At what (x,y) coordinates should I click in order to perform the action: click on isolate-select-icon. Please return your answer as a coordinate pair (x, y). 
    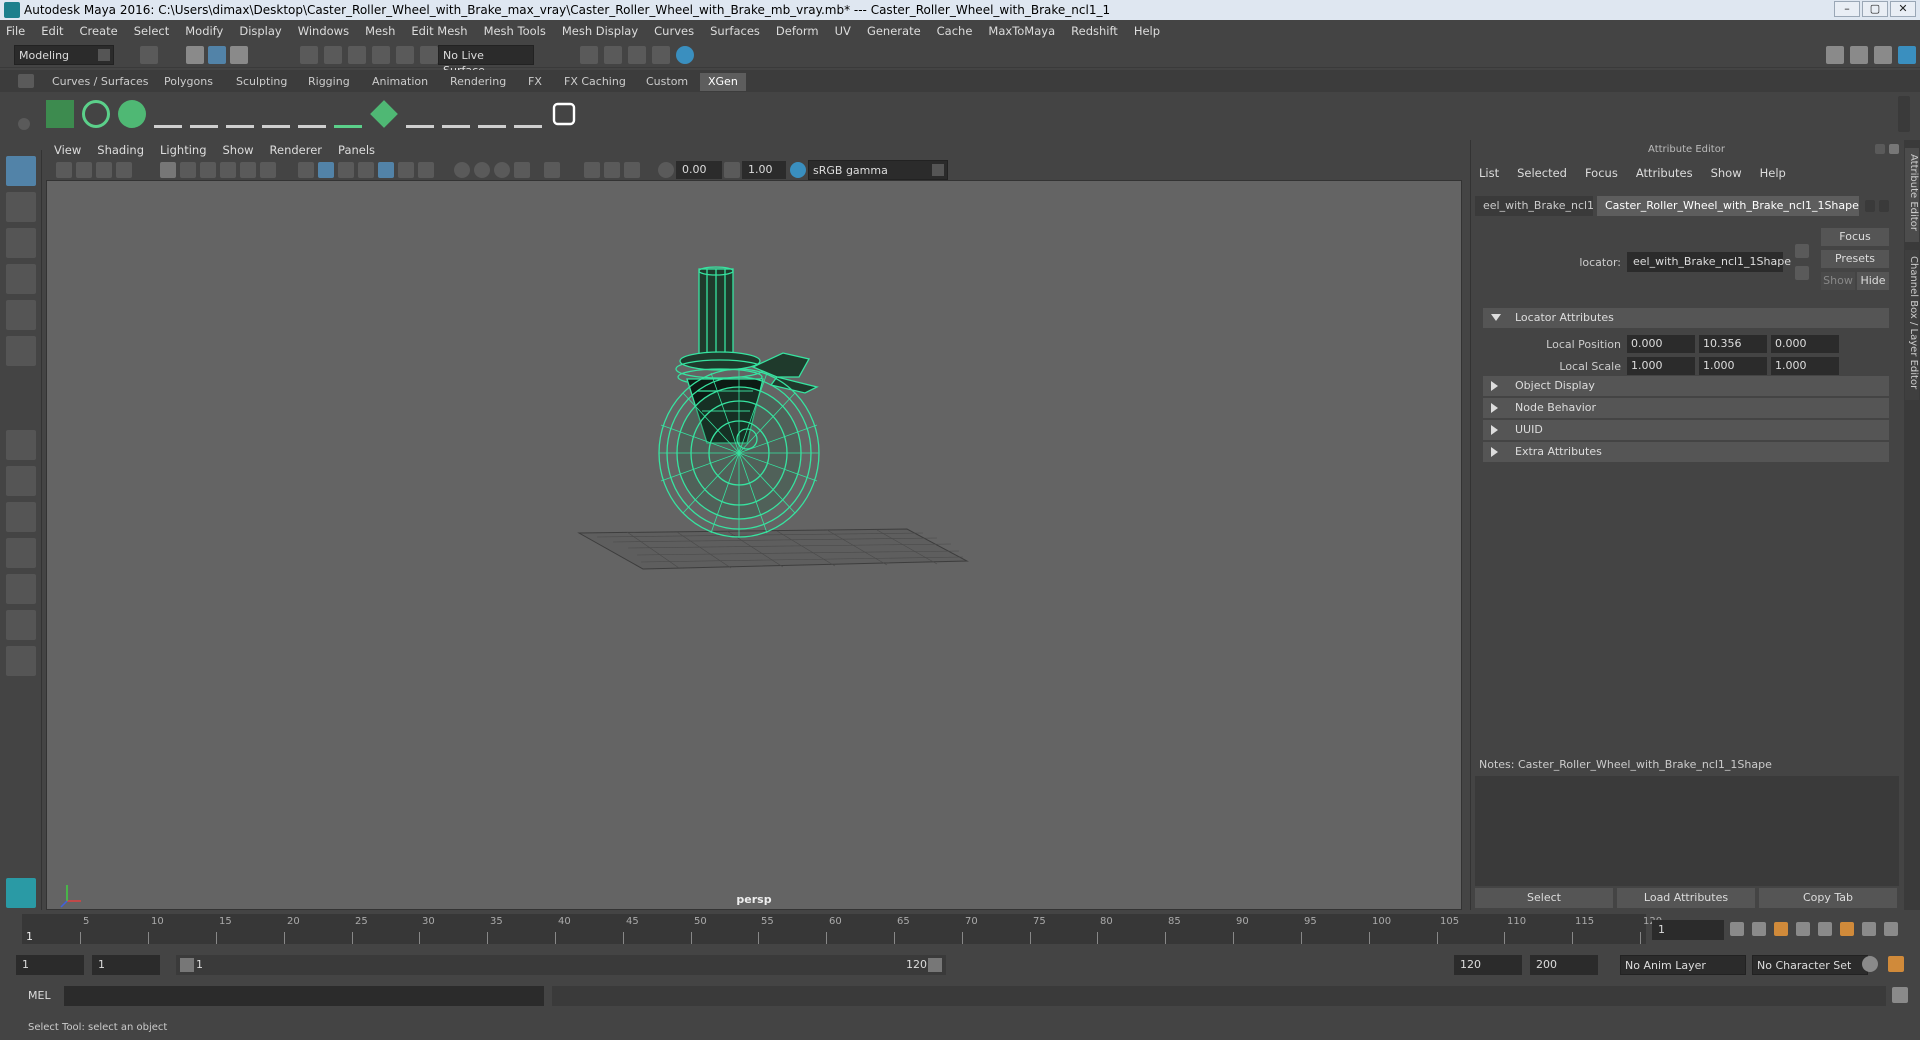
    Looking at the image, I should click on (552, 170).